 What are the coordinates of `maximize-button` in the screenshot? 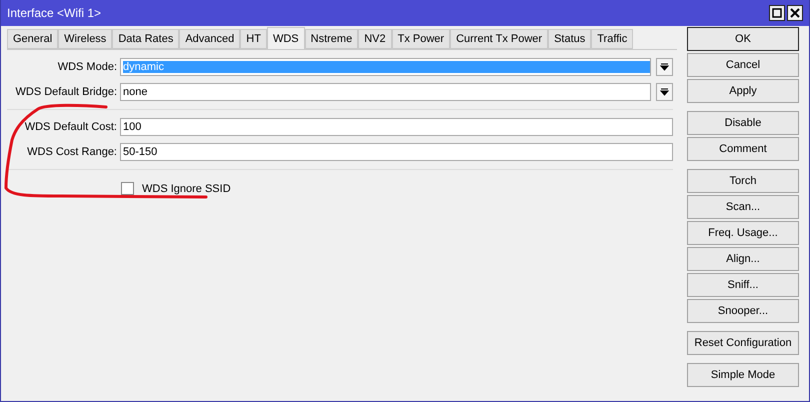 It's located at (777, 13).